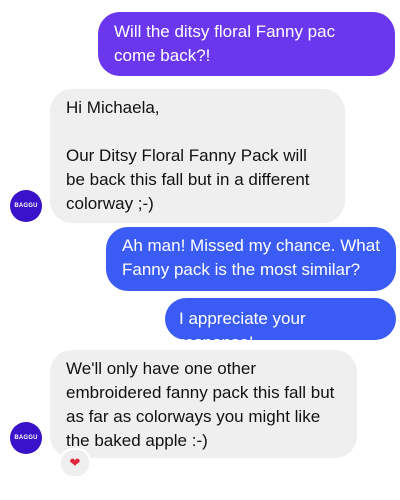 The image size is (400, 500). What do you see at coordinates (280, 325) in the screenshot?
I see `sent-message: I appreciate your response!` at bounding box center [280, 325].